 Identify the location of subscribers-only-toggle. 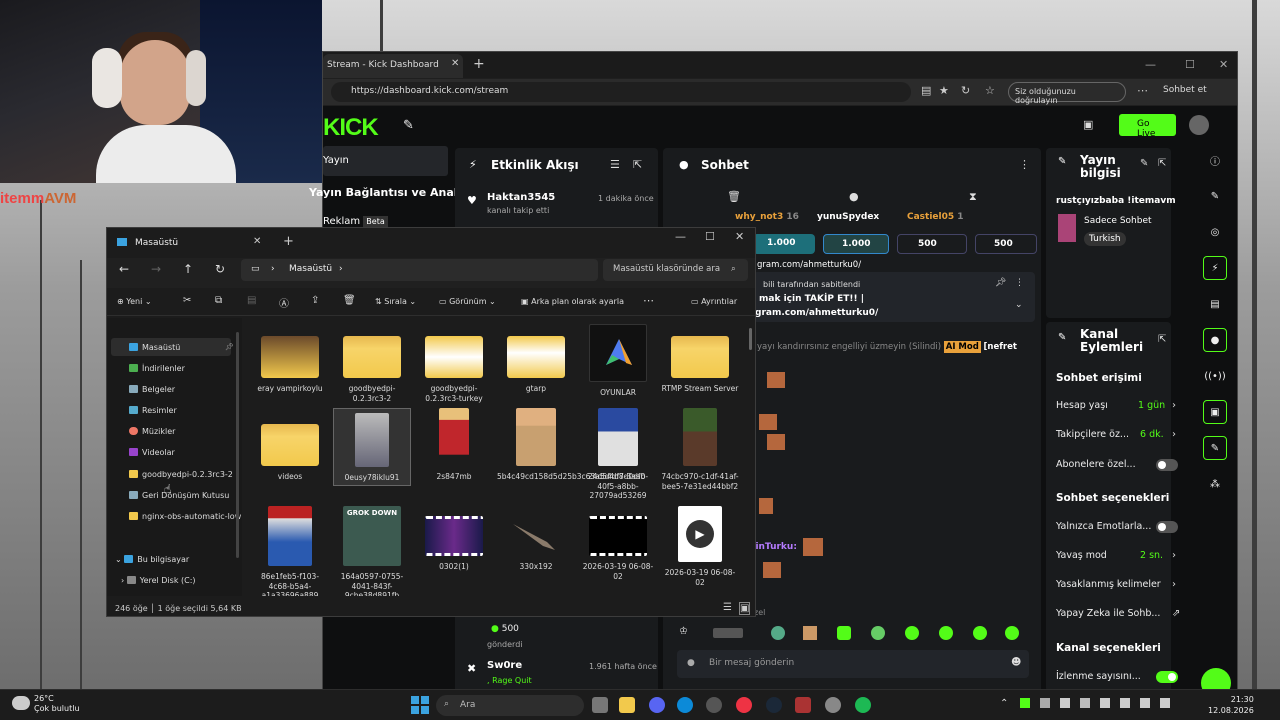
(1167, 465).